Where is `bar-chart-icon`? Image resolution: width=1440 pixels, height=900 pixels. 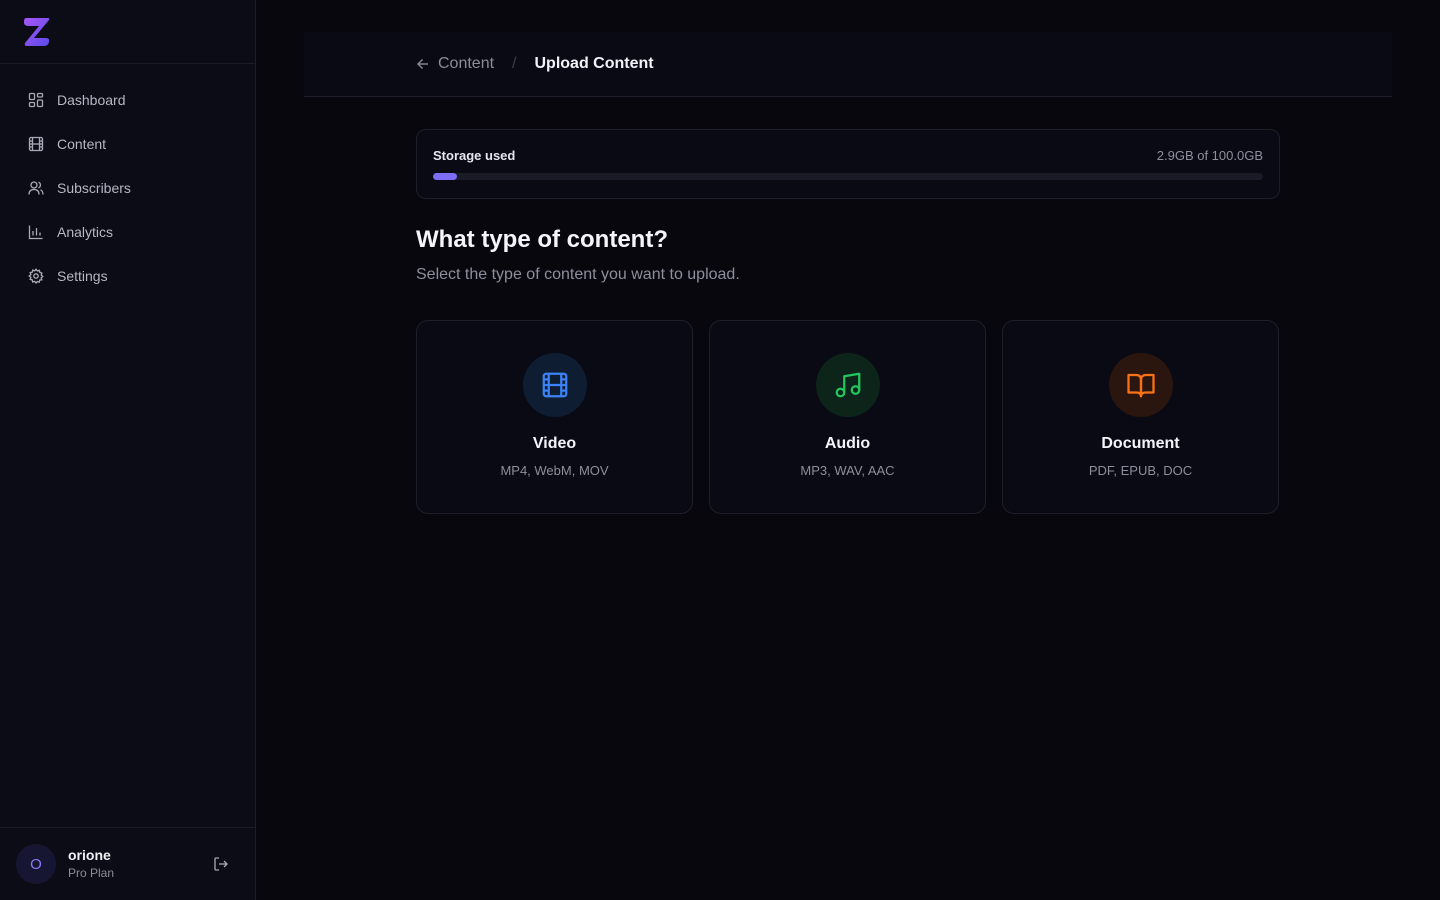
bar-chart-icon is located at coordinates (36, 232).